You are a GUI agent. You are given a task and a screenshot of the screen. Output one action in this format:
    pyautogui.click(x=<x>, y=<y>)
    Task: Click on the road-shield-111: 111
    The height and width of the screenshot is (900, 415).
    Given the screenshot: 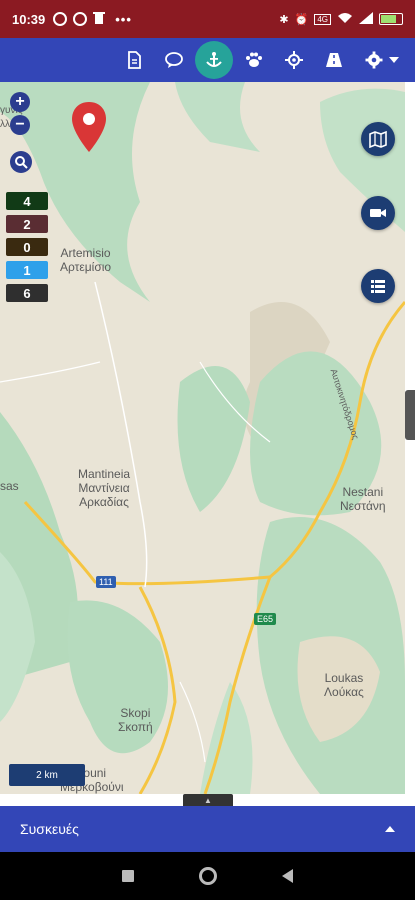 What is the action you would take?
    pyautogui.click(x=106, y=582)
    